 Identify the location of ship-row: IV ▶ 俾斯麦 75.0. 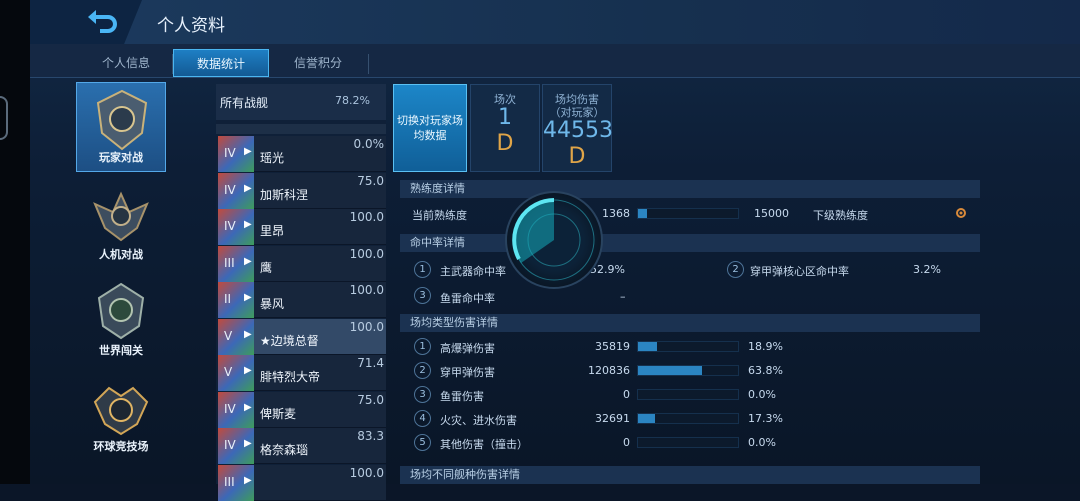
(302, 409).